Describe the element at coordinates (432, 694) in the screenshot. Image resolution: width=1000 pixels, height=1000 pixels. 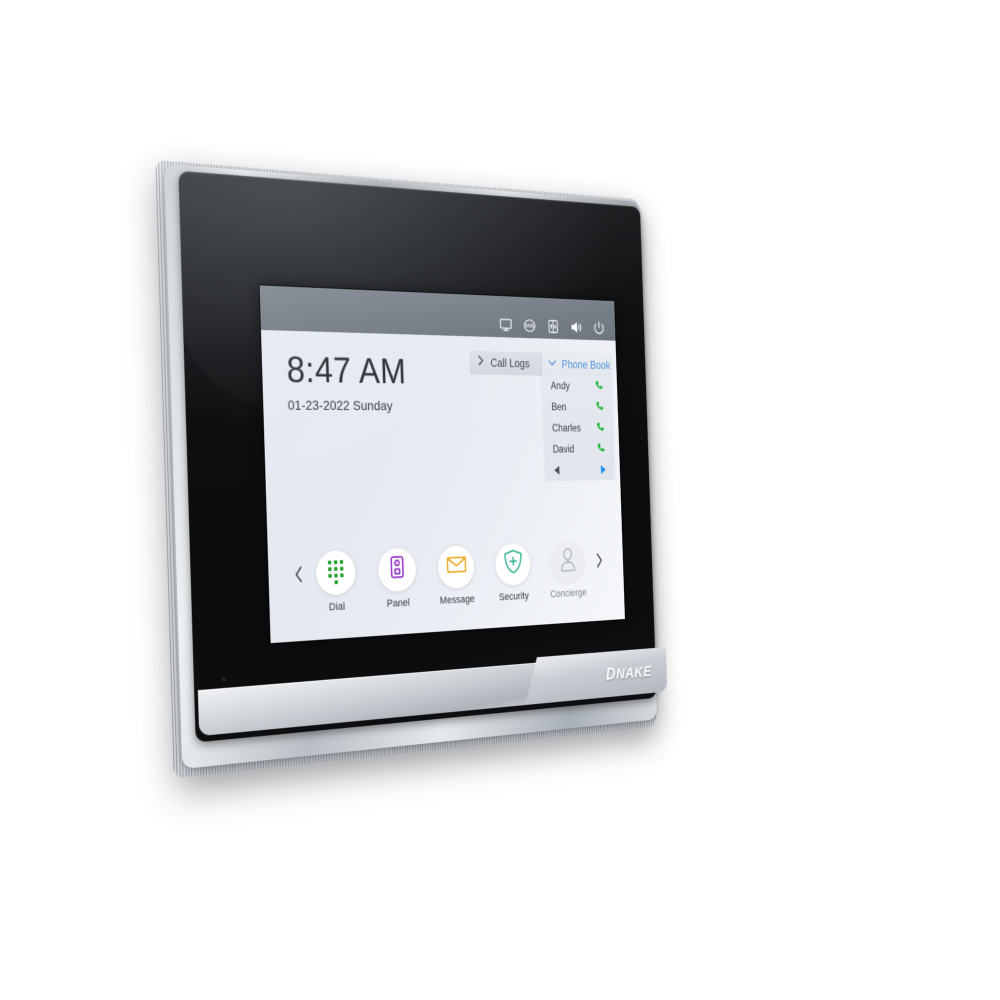
I see `bottom-bezel: DNAKE` at that location.